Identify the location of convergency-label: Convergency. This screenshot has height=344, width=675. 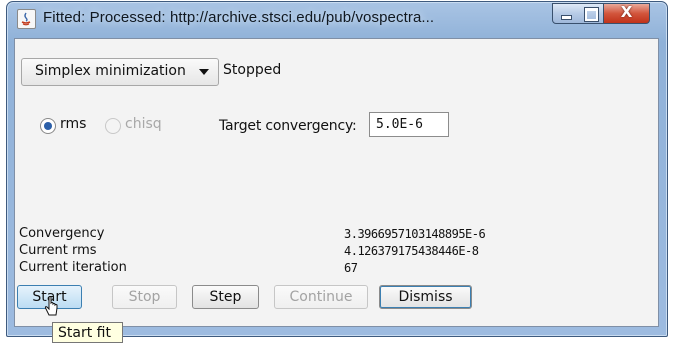
(62, 233).